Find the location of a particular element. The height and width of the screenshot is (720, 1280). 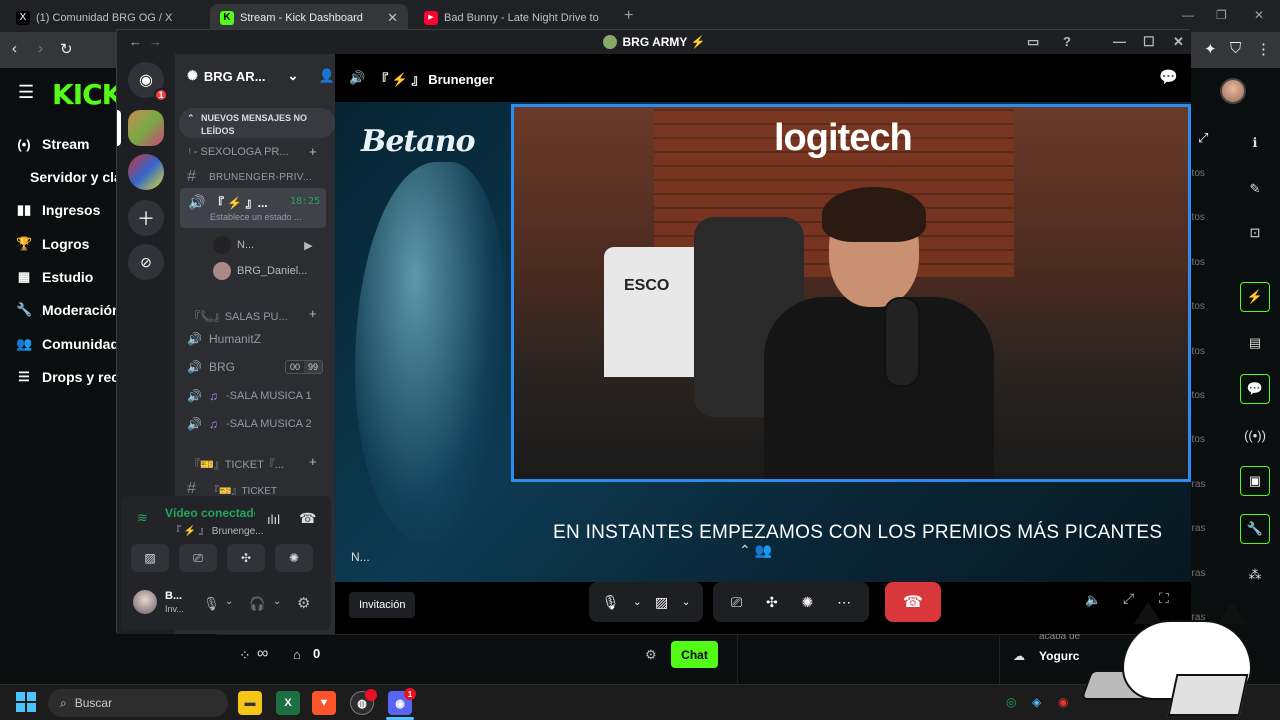

wrench-icon: 🔧 is located at coordinates (1255, 529).